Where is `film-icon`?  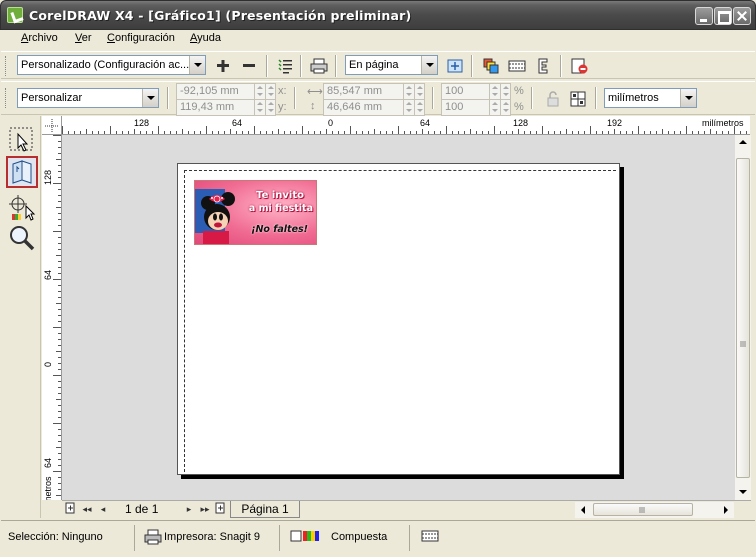
film-icon is located at coordinates (517, 66).